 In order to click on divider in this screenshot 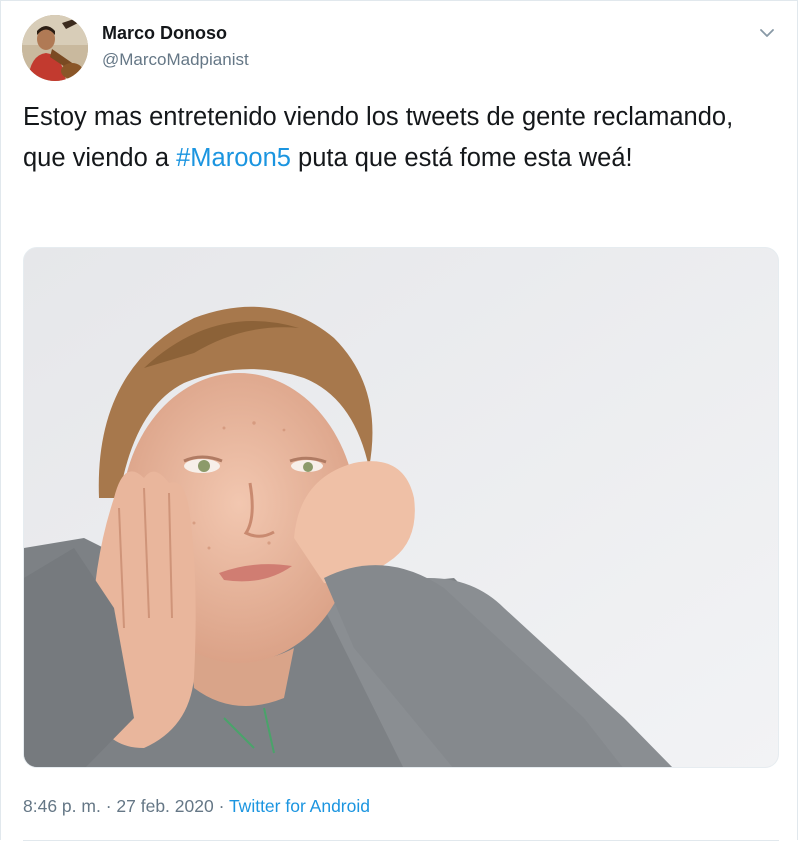, I will do `click(401, 840)`.